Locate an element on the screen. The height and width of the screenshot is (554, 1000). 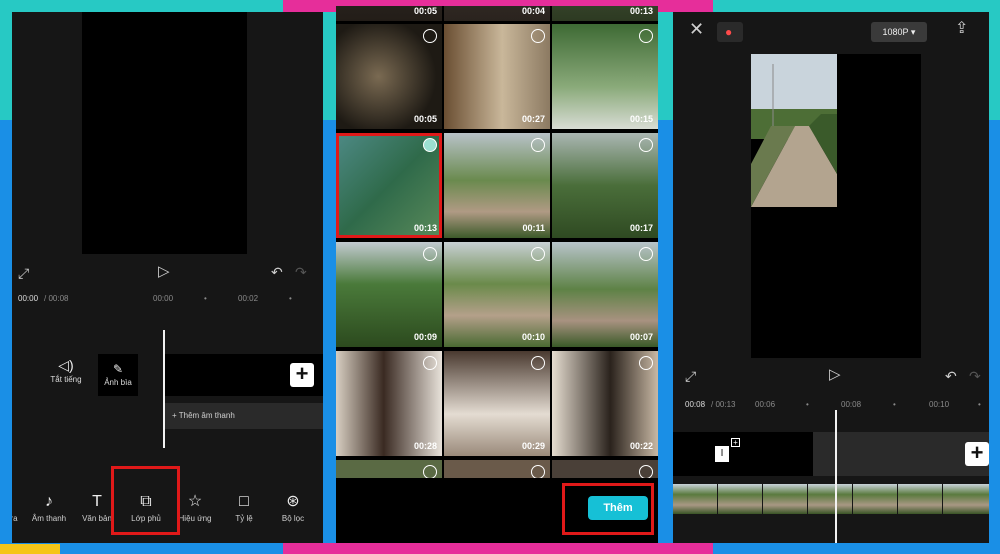
tool-label: Bộ lọc is located at coordinates (293, 518).